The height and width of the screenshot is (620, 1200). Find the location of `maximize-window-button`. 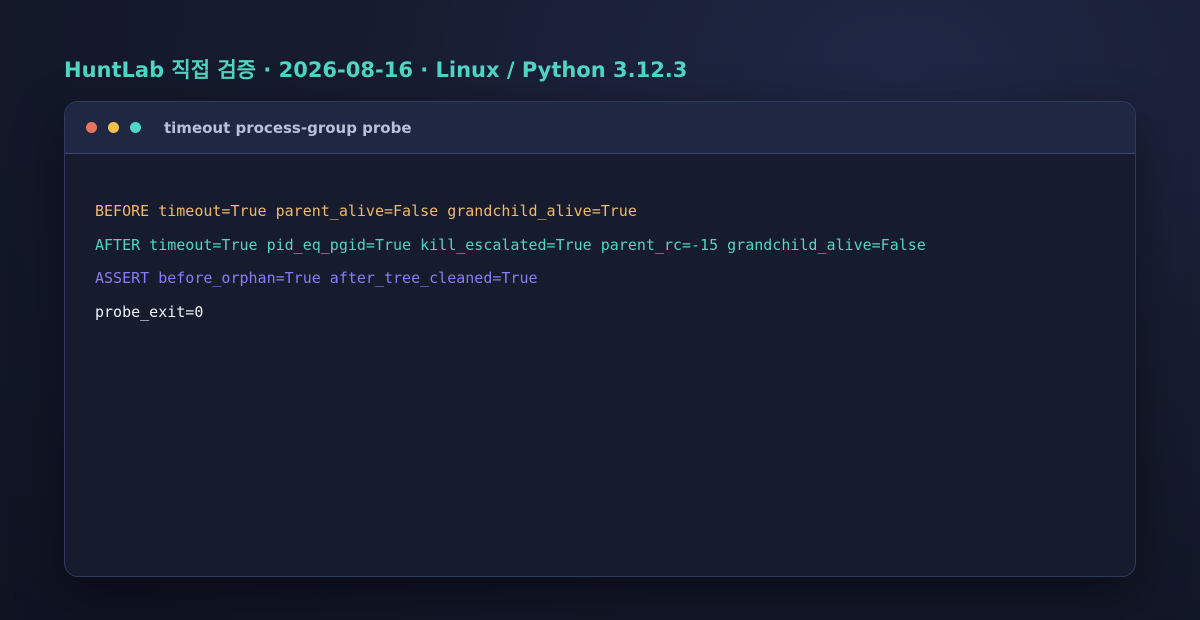

maximize-window-button is located at coordinates (135, 127).